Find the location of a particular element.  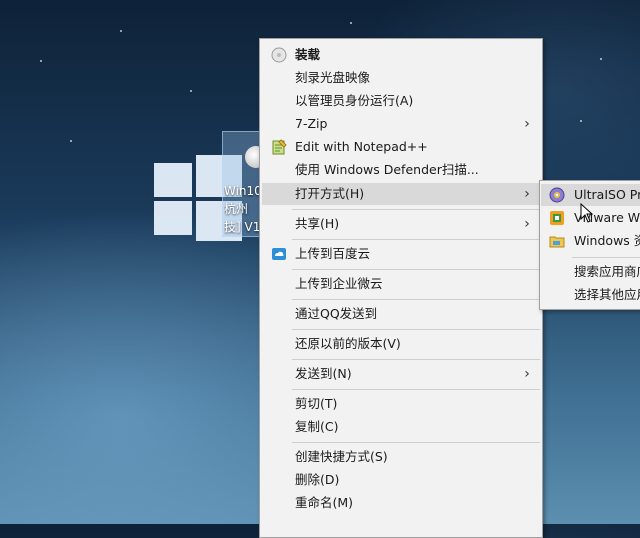

menu-item-mount: 装载 is located at coordinates (401, 55).